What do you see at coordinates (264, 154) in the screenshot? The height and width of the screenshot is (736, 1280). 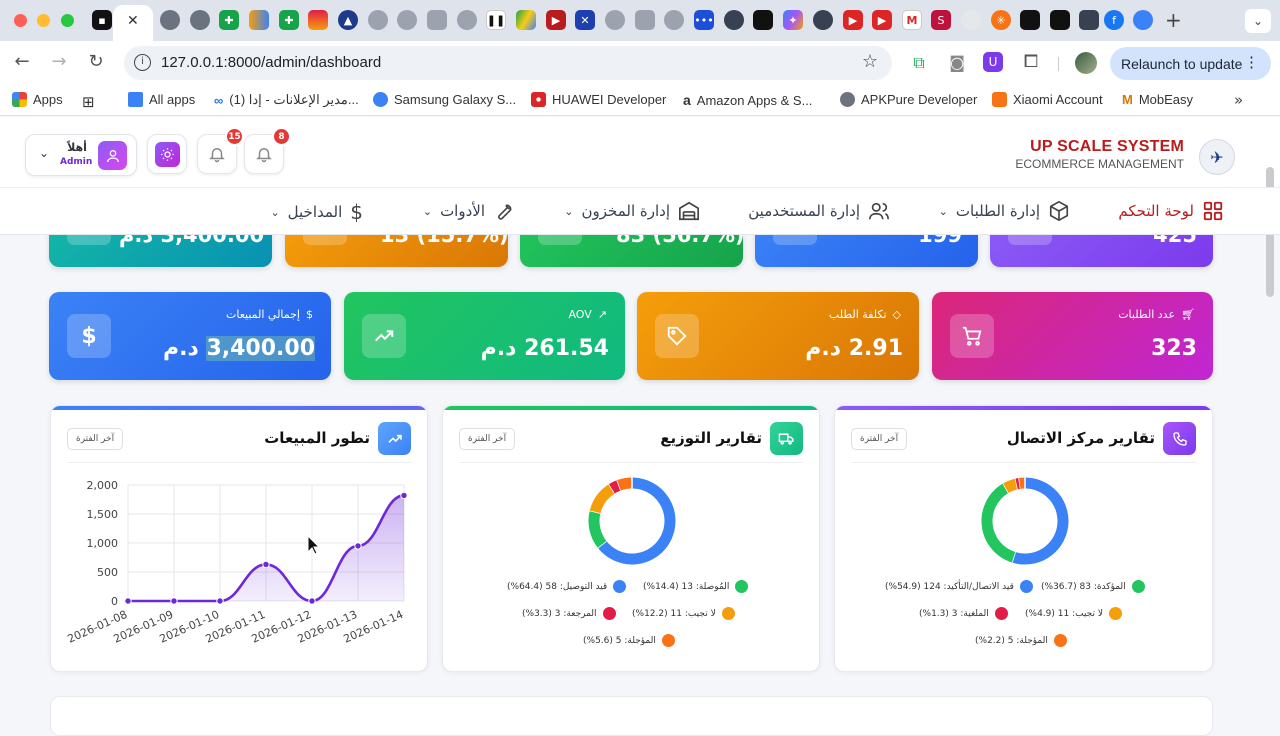 I see `alerts-button: 8` at bounding box center [264, 154].